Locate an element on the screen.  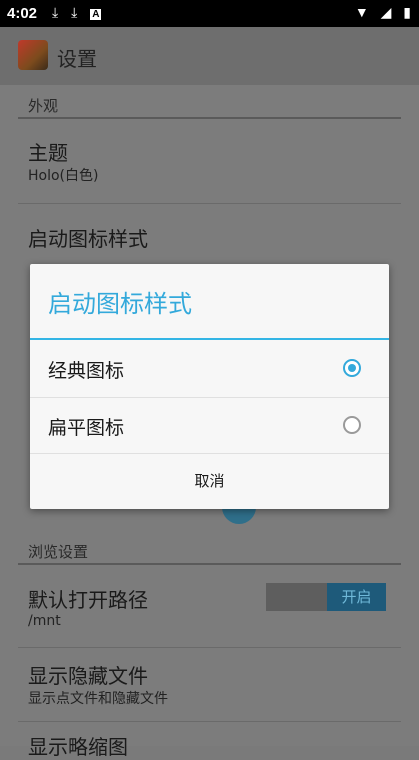
pref-theme-title: 主题 is located at coordinates (48, 151).